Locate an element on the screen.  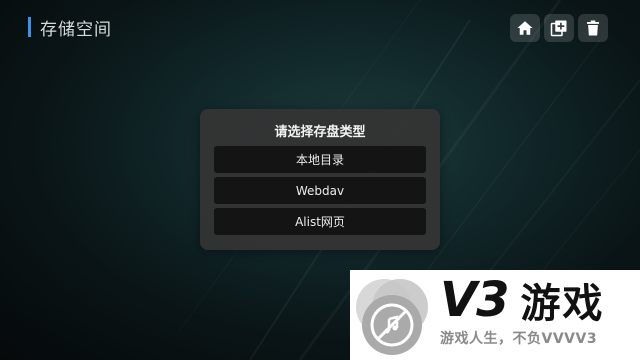
option-webdav: Webdav is located at coordinates (320, 190).